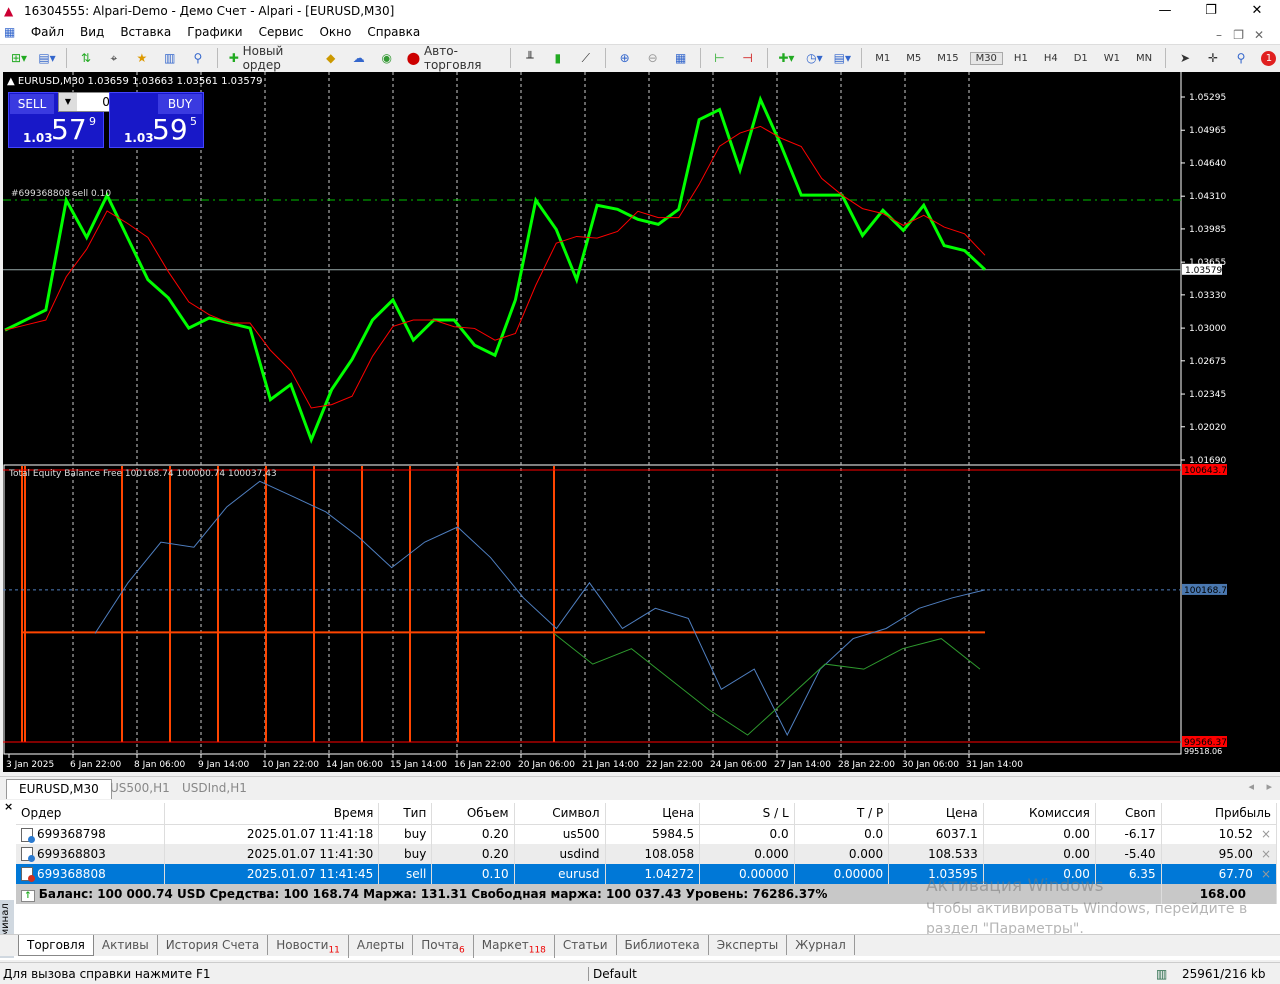 This screenshot has width=1280, height=984. I want to click on line-chart-icon: ⟋, so click(586, 58).